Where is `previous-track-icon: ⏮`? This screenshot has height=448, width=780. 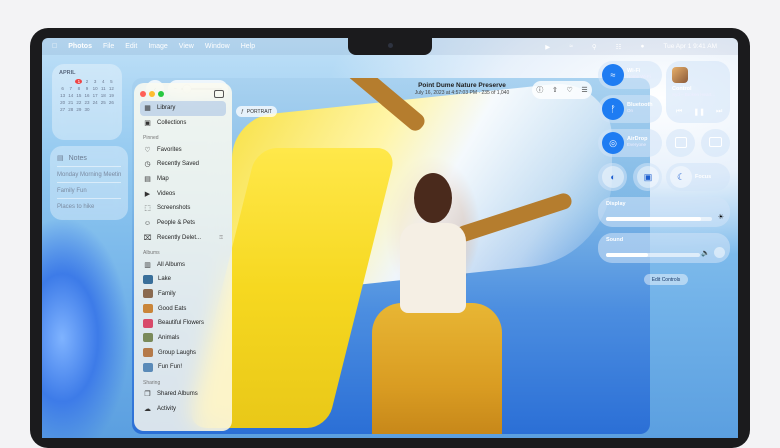 previous-track-icon: ⏮ is located at coordinates (679, 112).